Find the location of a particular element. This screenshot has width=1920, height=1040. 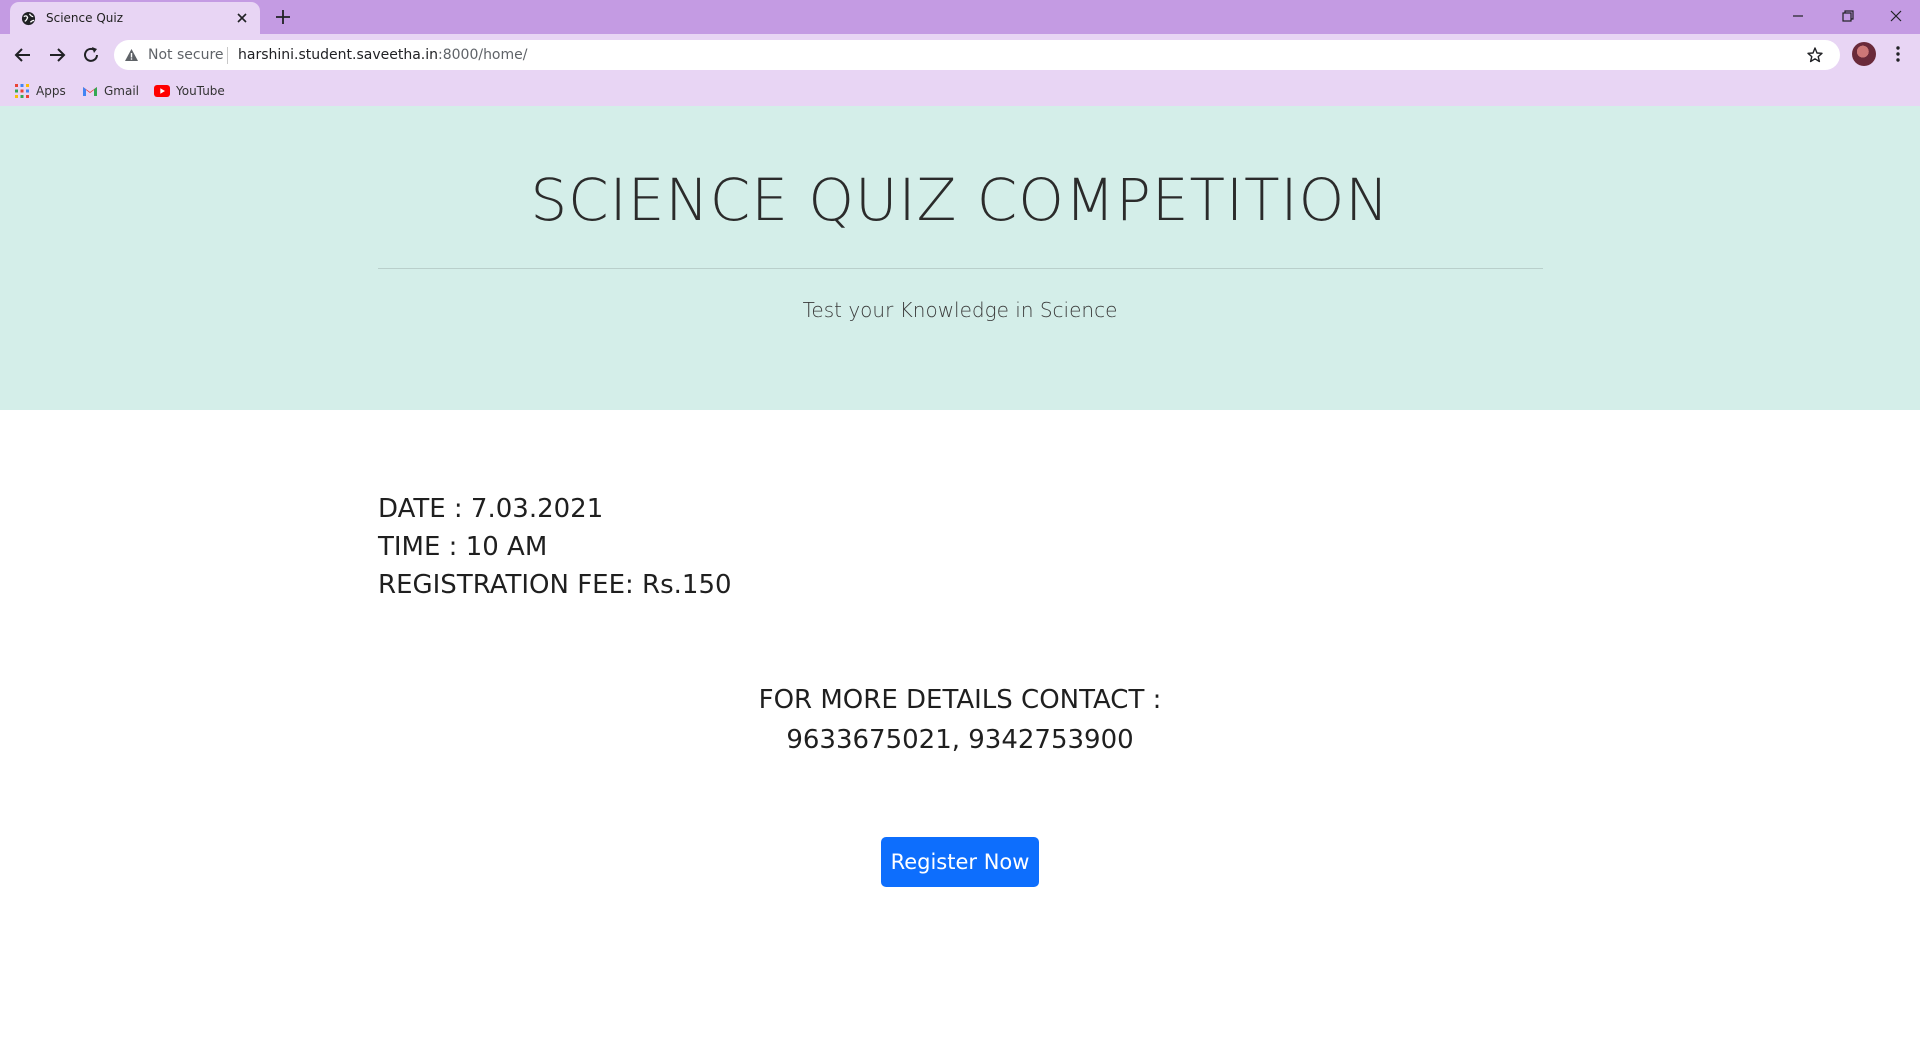

back-icon is located at coordinates (23, 55).